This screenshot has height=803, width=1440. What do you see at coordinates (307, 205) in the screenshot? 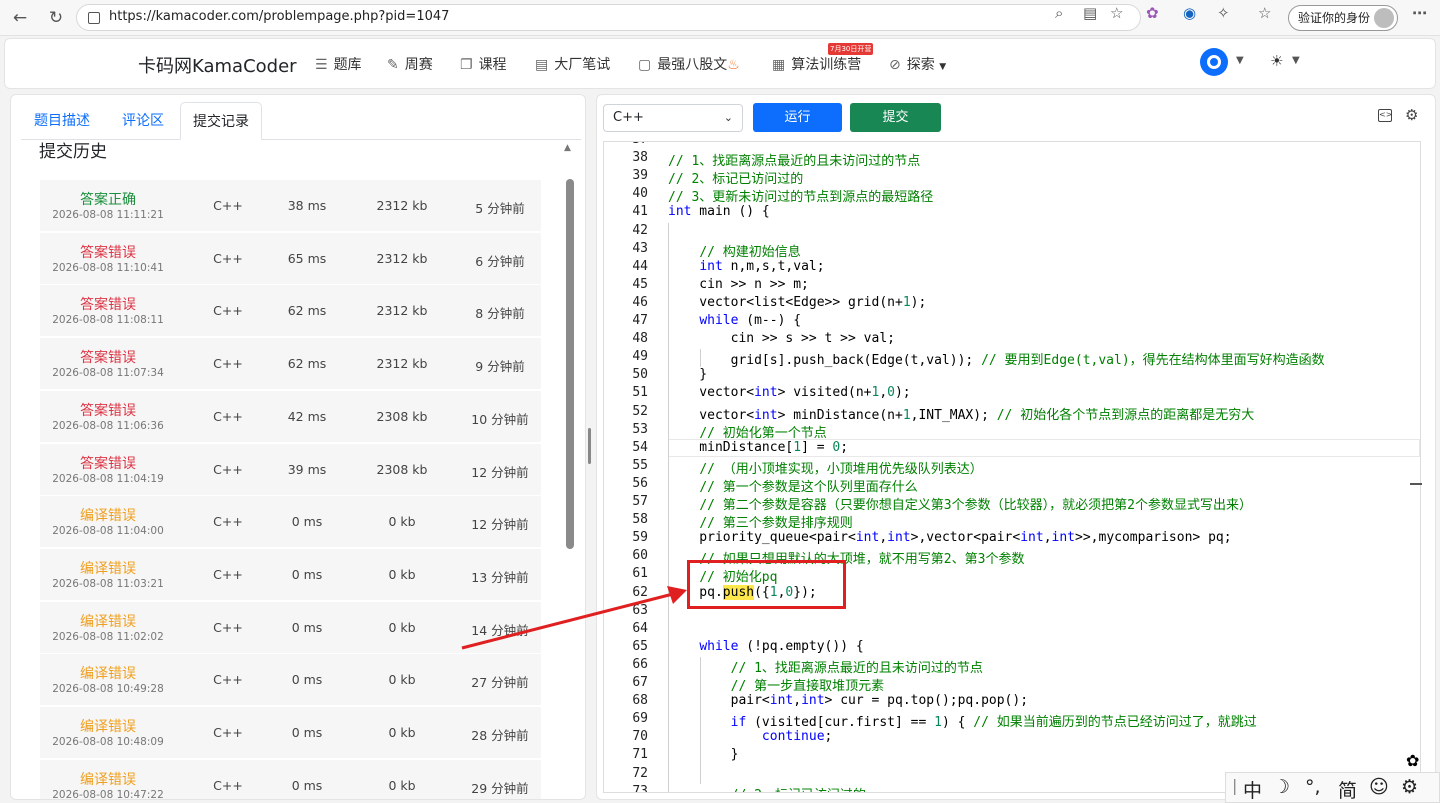
I see `submission-runtime: 38 ms` at bounding box center [307, 205].